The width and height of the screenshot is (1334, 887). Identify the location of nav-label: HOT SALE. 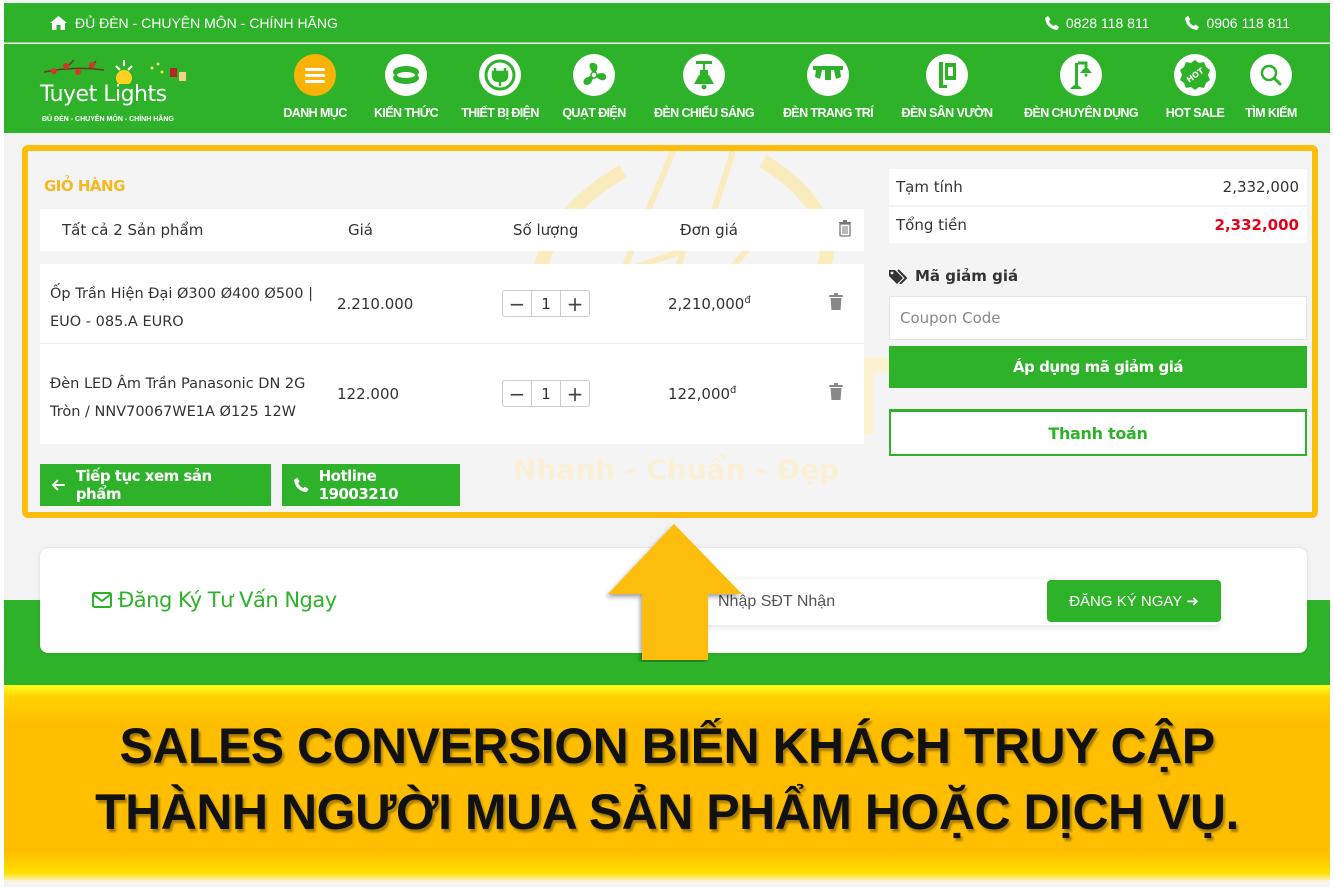
(1195, 113).